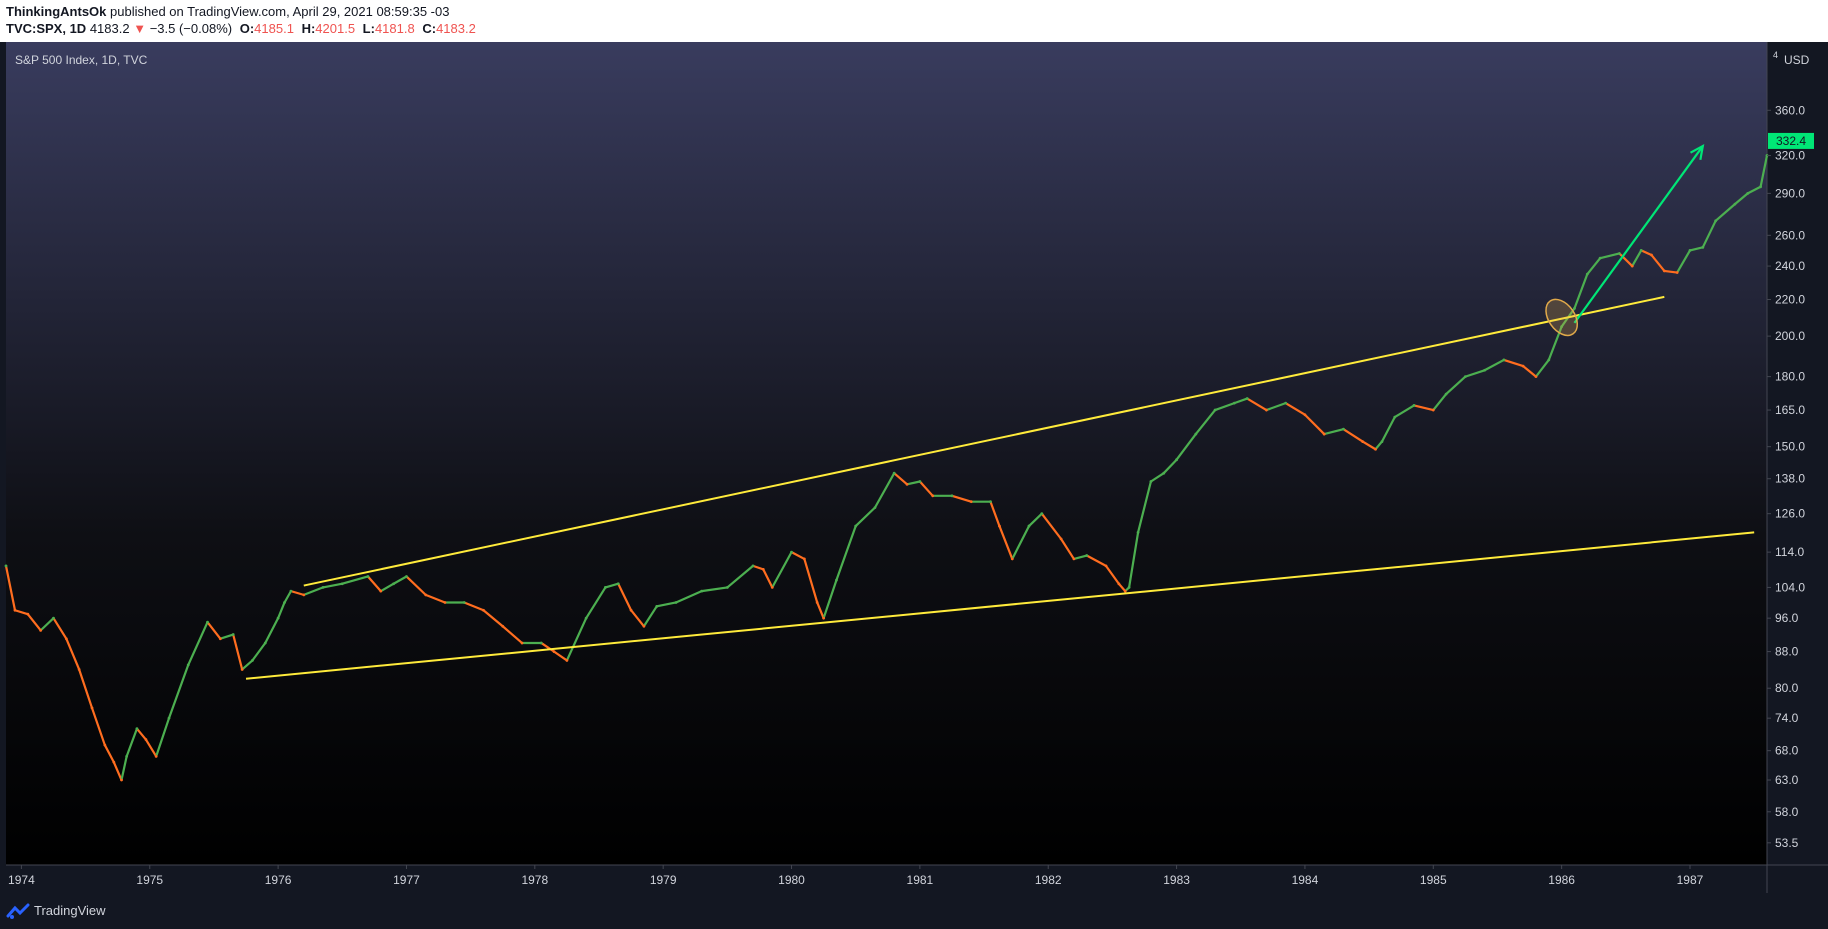 The image size is (1828, 929). Describe the element at coordinates (1787, 843) in the screenshot. I see `y-tick-label: 53.5` at that location.